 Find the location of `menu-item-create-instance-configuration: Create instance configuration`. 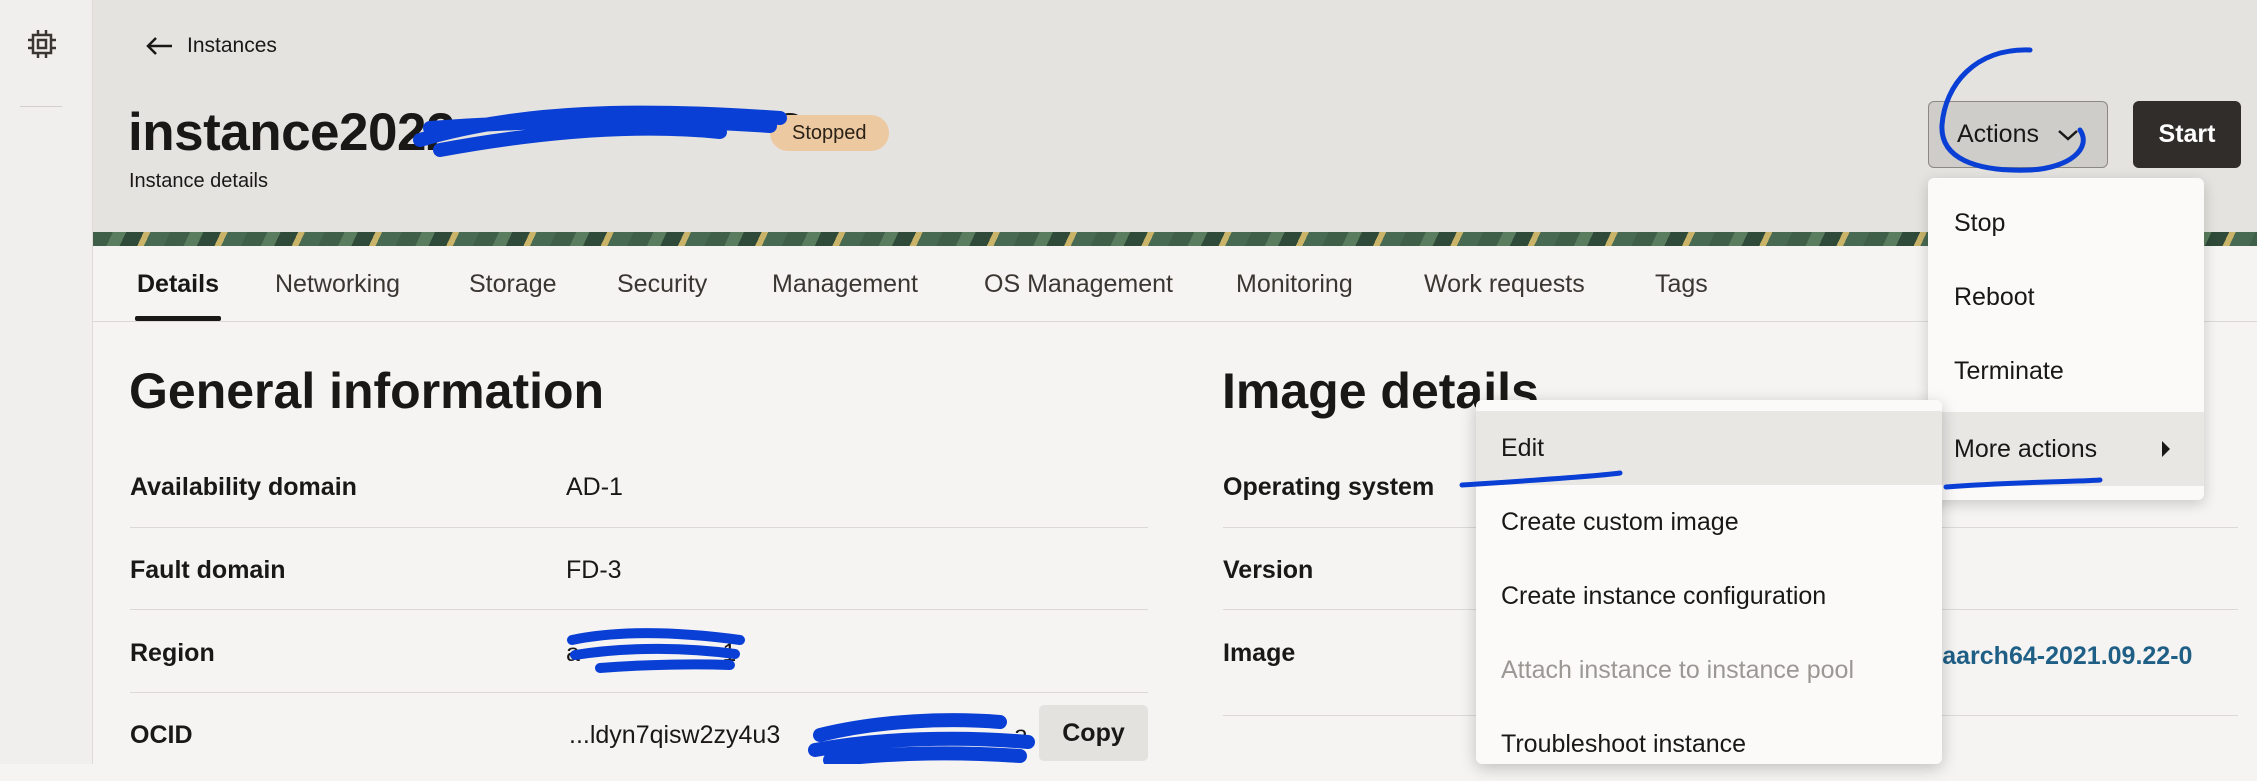

menu-item-create-instance-configuration: Create instance configuration is located at coordinates (1709, 596).